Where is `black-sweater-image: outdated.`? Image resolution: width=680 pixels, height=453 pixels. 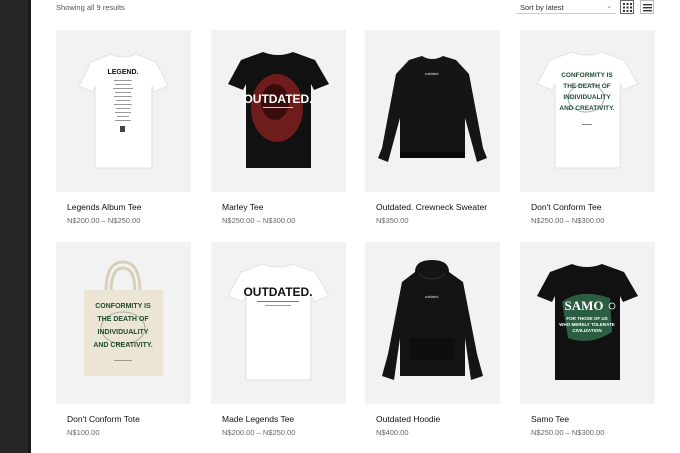
black-sweater-image: outdated. is located at coordinates (432, 109).